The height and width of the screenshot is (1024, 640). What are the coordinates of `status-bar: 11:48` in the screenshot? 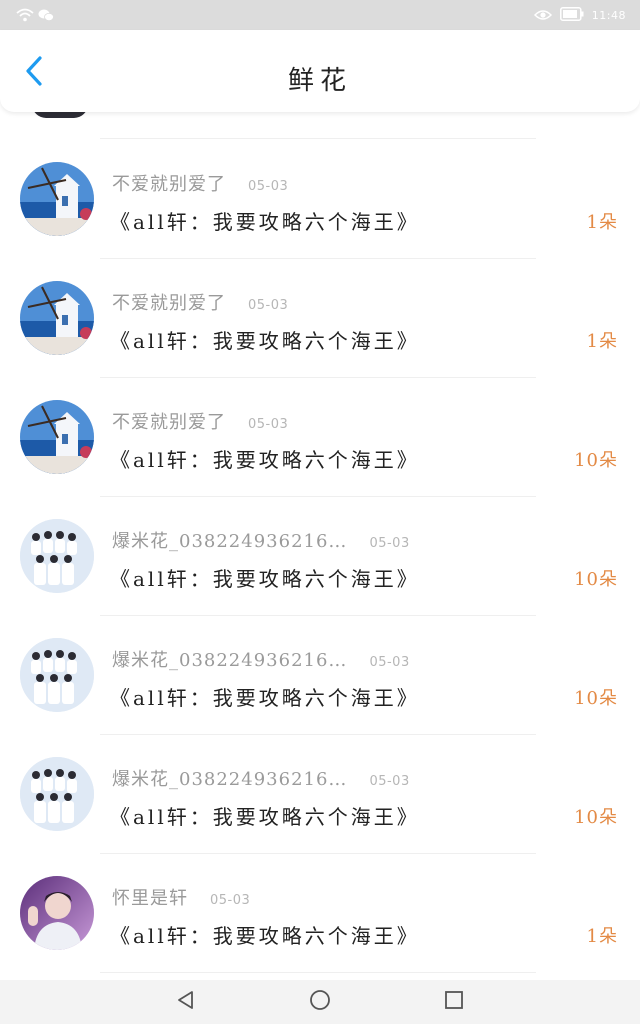 It's located at (320, 15).